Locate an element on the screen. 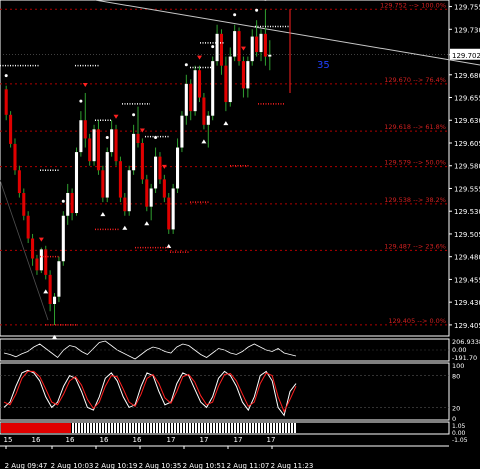  current-price-label: 129.702 is located at coordinates (466, 56).